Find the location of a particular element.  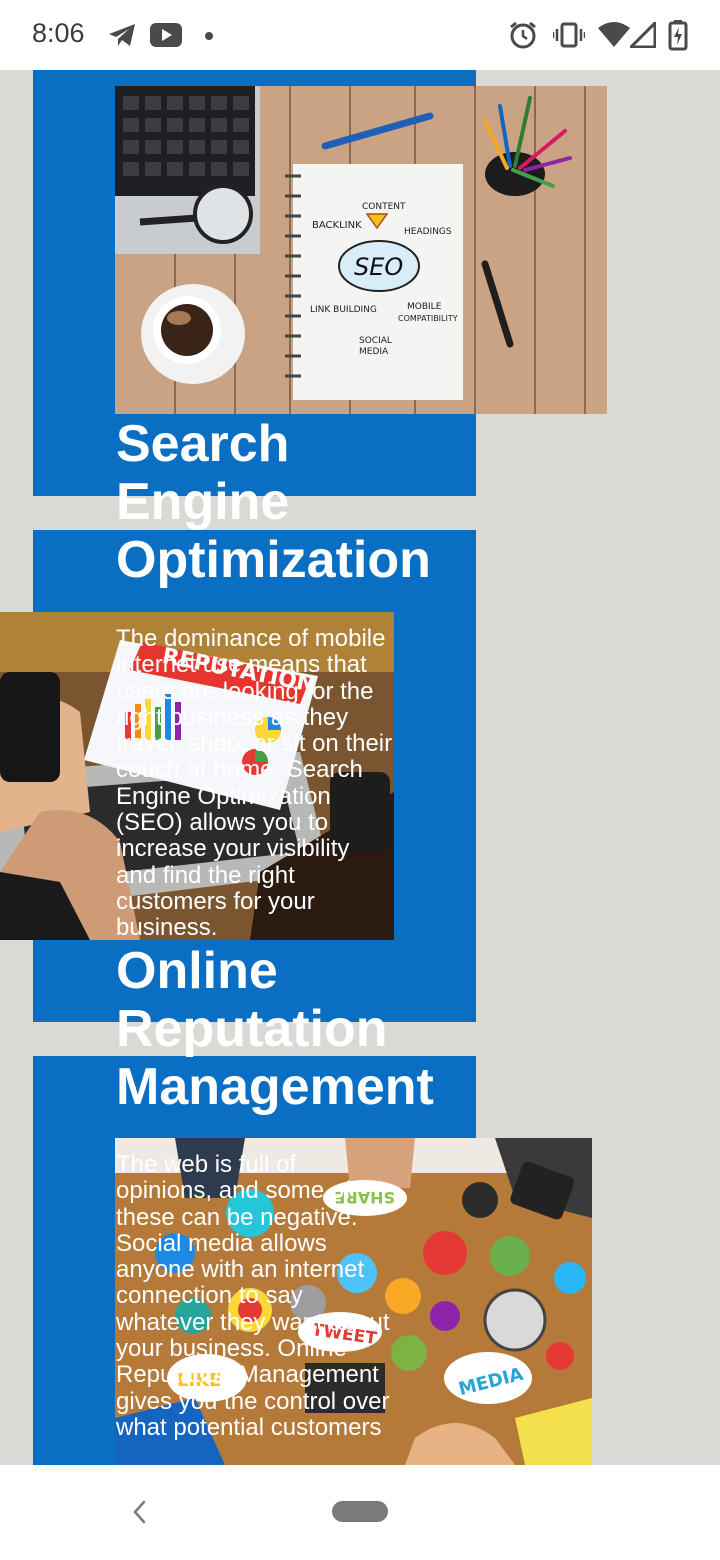

wifi-icon is located at coordinates (614, 34).